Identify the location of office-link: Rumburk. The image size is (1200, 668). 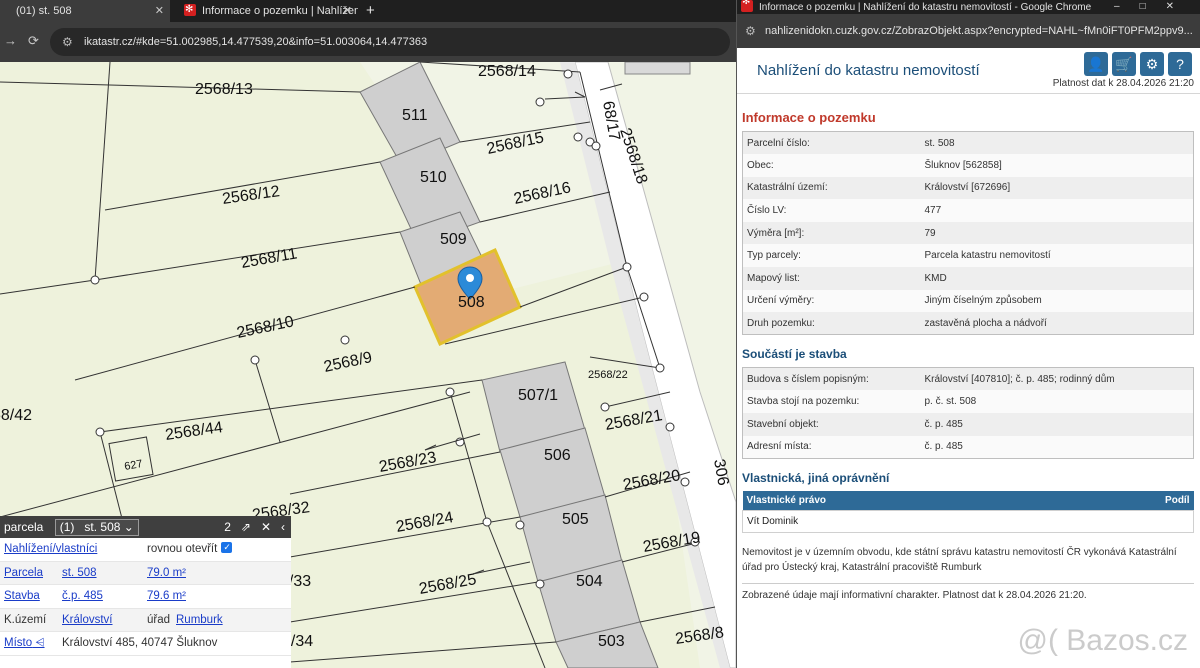
(199, 621).